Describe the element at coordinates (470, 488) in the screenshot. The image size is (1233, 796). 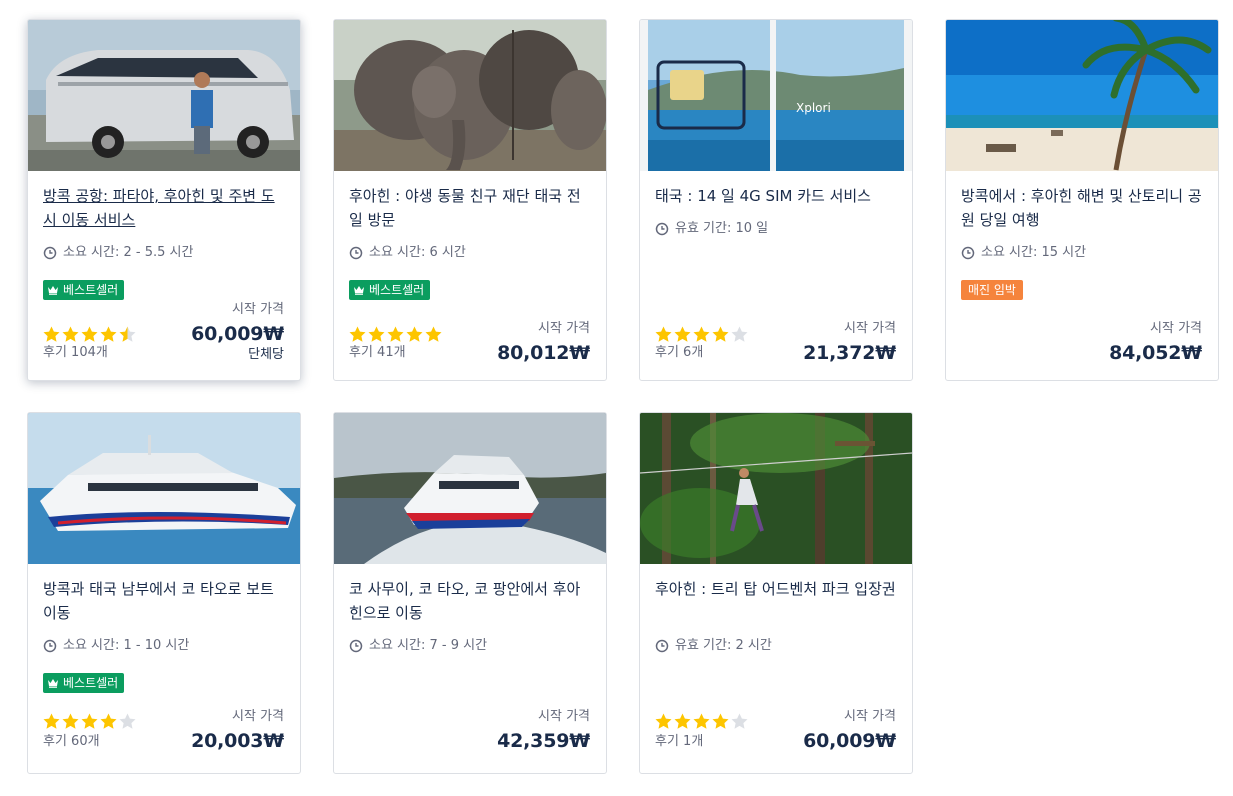
I see `activity-image-catamaran` at that location.